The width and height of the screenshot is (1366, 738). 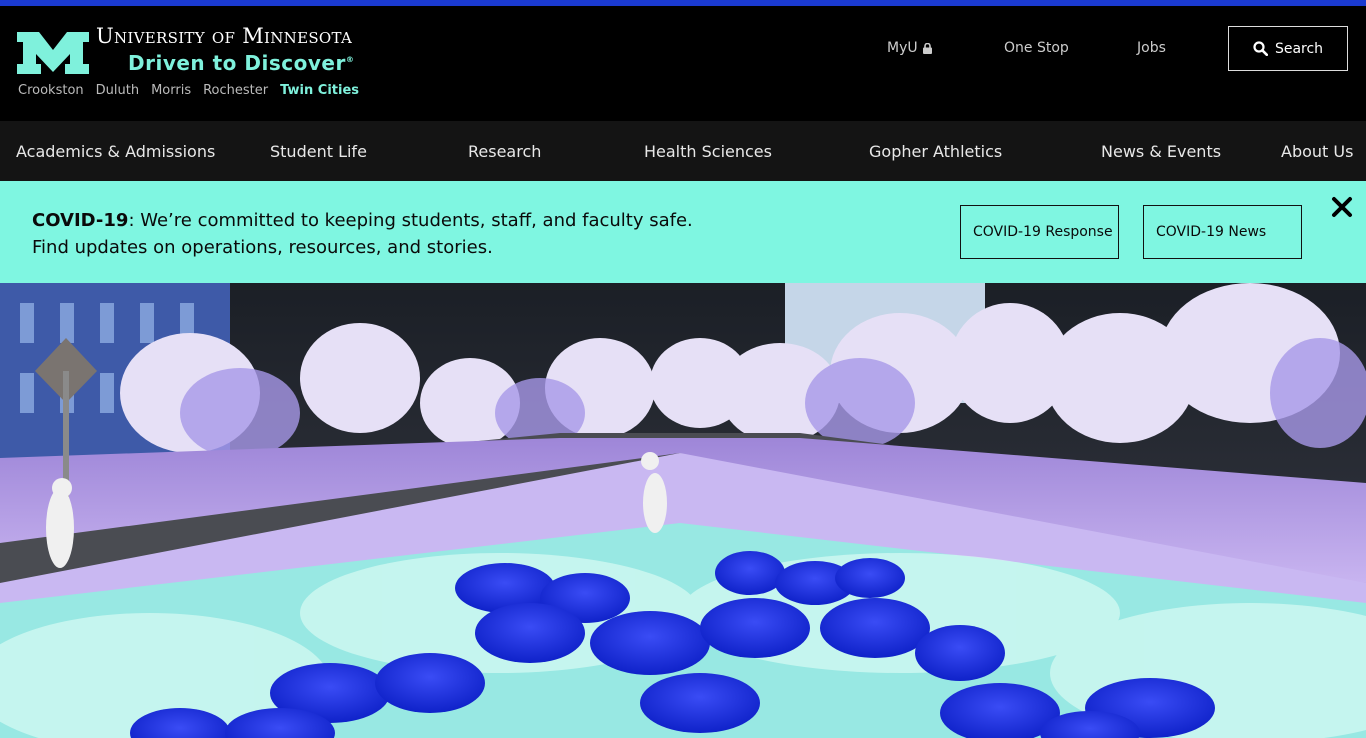 What do you see at coordinates (1222, 232) in the screenshot?
I see `covid-news-button: COVID-19 News` at bounding box center [1222, 232].